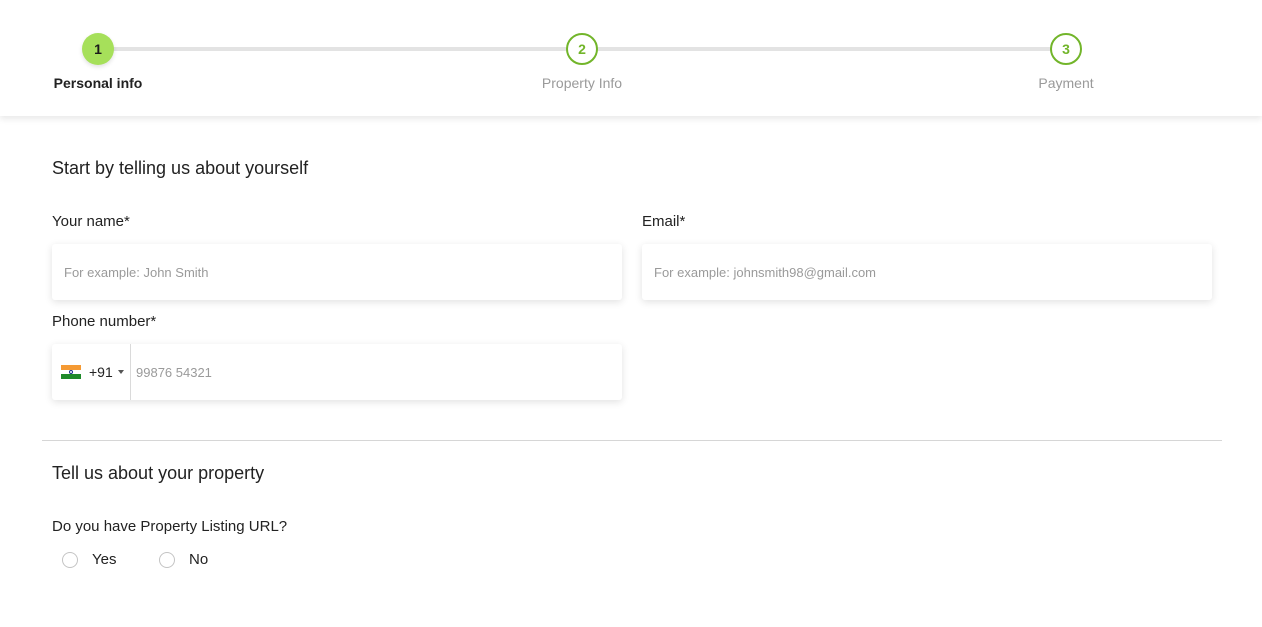 This screenshot has height=627, width=1262. Describe the element at coordinates (104, 321) in the screenshot. I see `phone-label: Phone number*` at that location.